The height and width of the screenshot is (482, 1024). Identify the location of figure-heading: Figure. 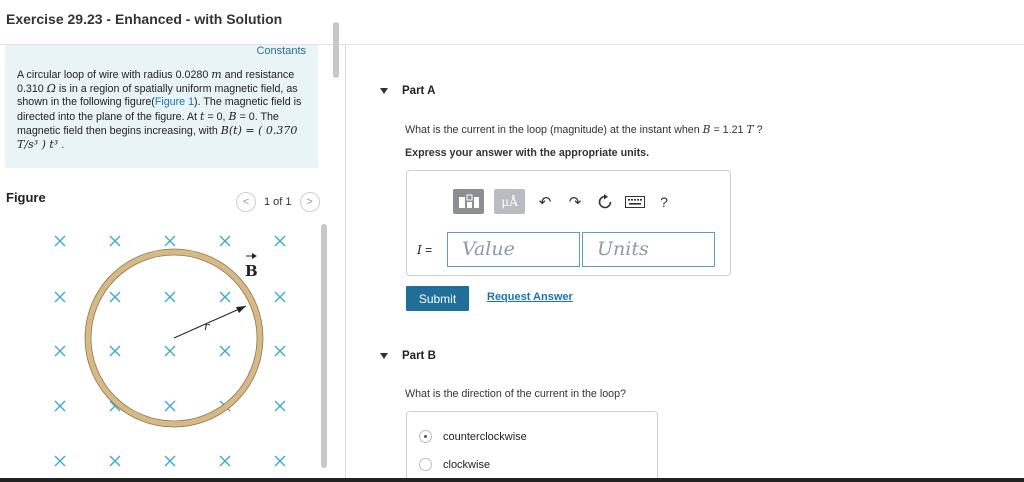
(26, 197).